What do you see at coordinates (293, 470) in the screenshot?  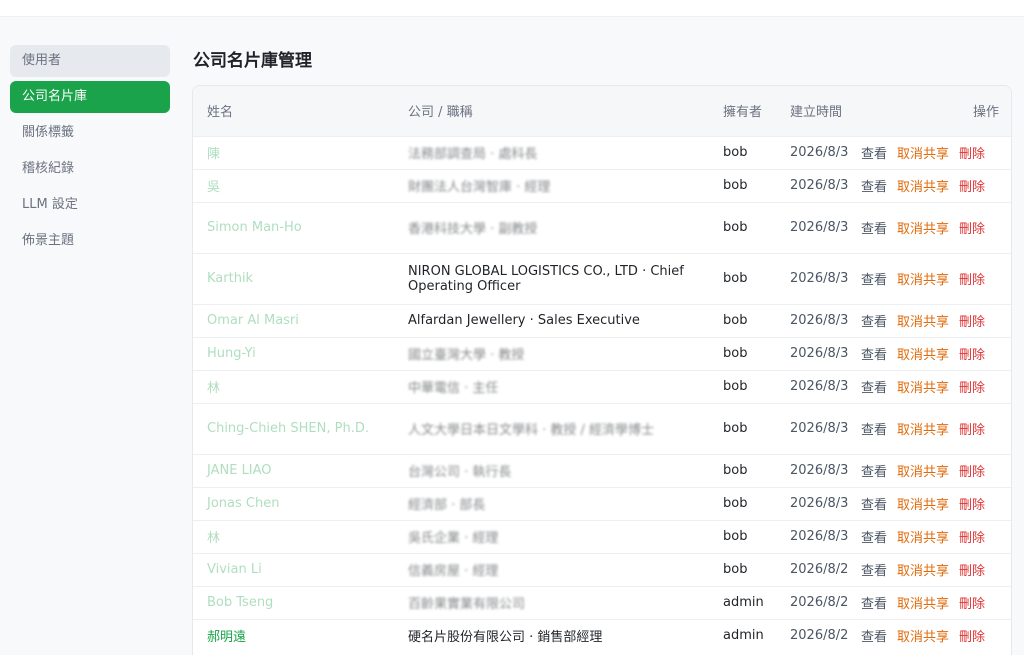 I see `row-name: JANE LIAO` at bounding box center [293, 470].